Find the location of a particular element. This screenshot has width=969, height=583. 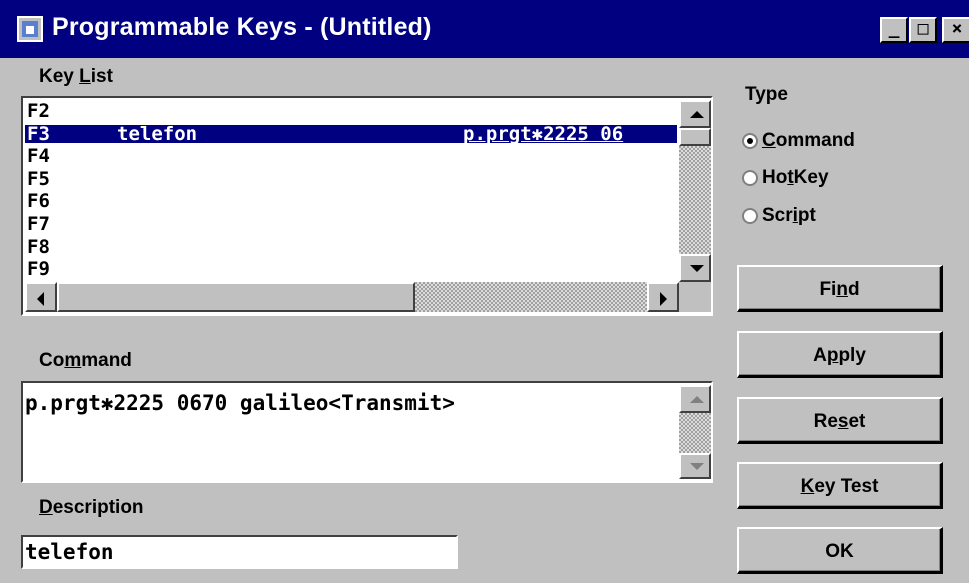

scroll-corner is located at coordinates (695, 297).